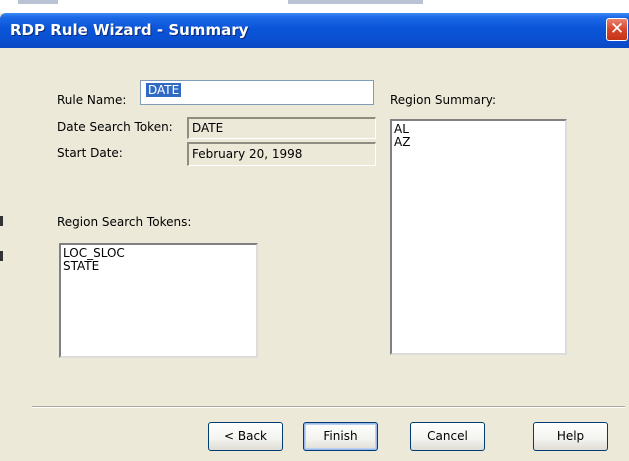 Image resolution: width=629 pixels, height=461 pixels. I want to click on separator-highlight, so click(328, 407).